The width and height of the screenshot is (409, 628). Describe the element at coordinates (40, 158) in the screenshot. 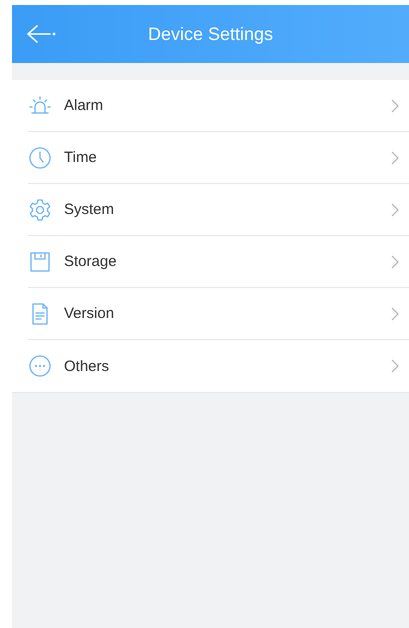

I see `clock-icon` at that location.